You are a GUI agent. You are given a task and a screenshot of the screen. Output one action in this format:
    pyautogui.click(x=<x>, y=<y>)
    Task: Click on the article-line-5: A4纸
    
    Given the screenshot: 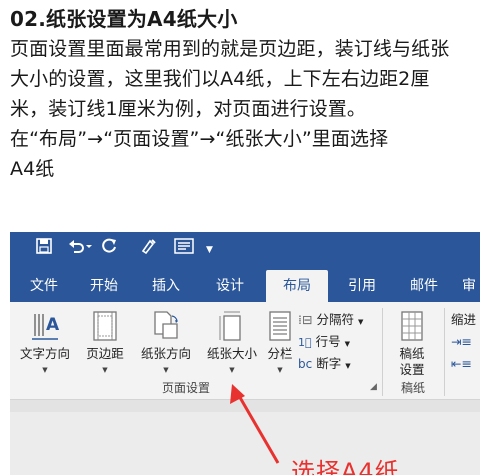 What is the action you would take?
    pyautogui.click(x=32, y=169)
    